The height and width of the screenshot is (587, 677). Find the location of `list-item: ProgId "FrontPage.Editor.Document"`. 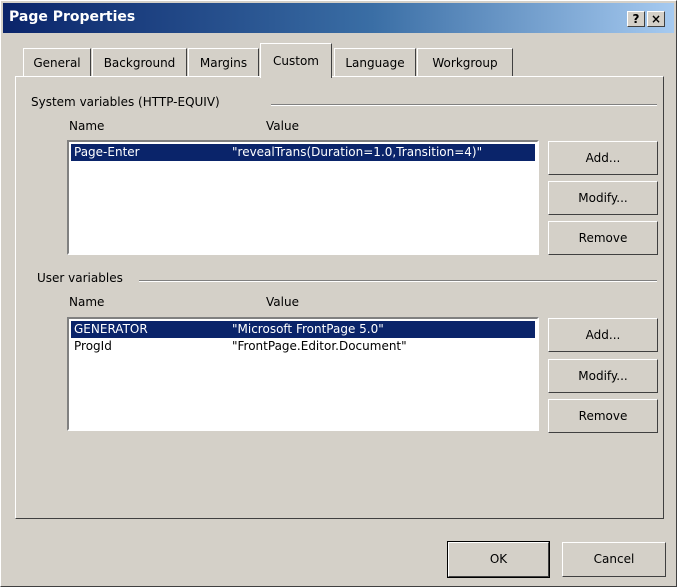

list-item: ProgId "FrontPage.Editor.Document" is located at coordinates (303, 346).